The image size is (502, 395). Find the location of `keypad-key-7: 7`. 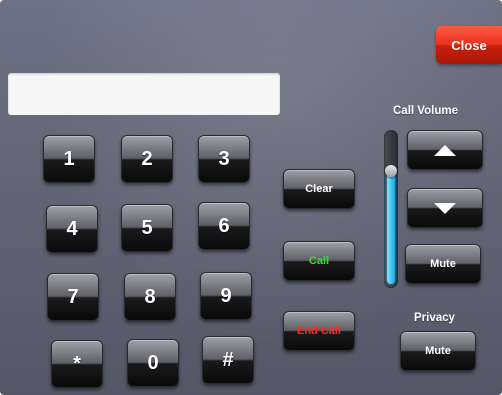

keypad-key-7: 7 is located at coordinates (73, 297).